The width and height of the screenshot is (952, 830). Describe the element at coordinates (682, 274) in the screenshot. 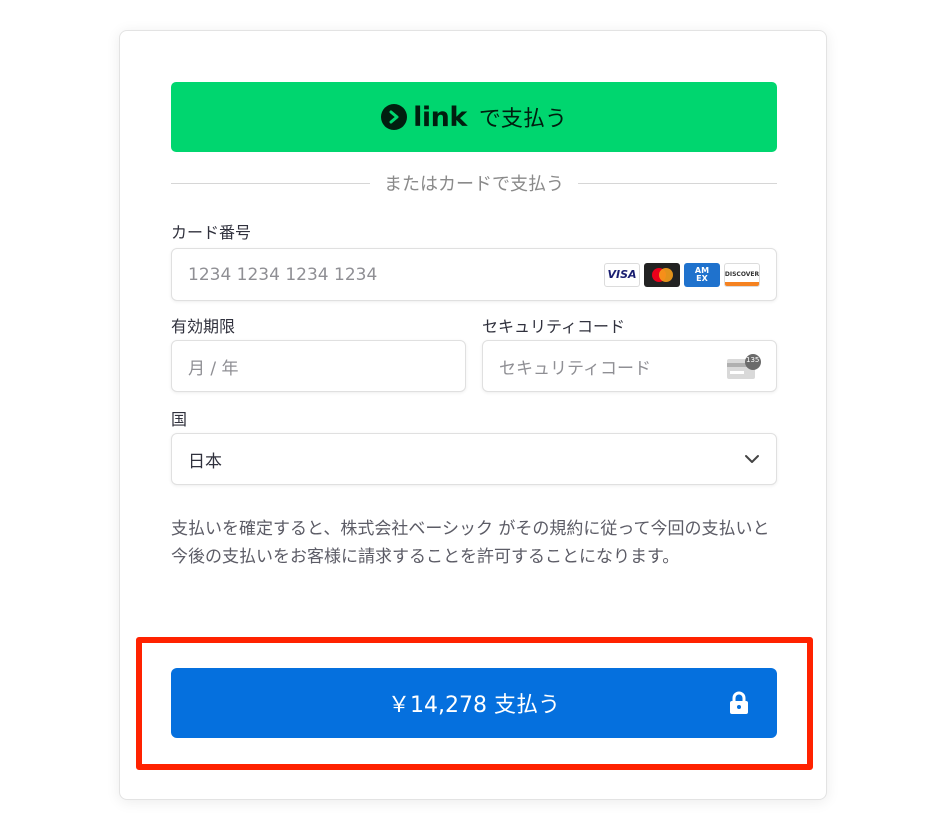

I see `card-brand-icons: VISA AM EX DISCOVER` at that location.